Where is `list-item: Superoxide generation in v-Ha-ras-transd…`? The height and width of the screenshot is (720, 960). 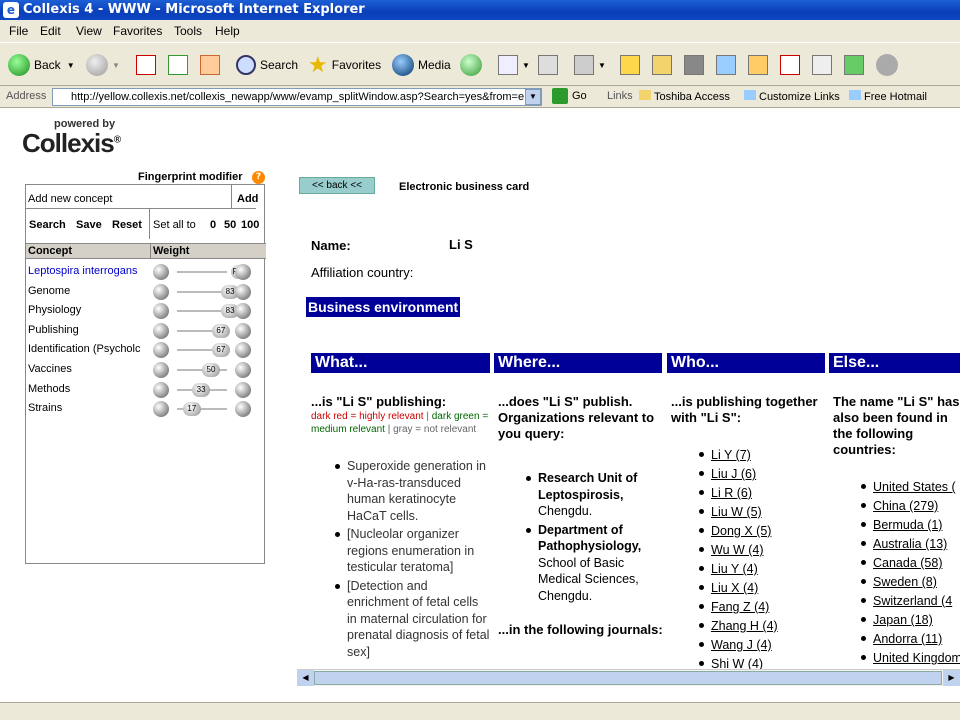
list-item: Superoxide generation in v-Ha-ras-transd… is located at coordinates (412, 491).